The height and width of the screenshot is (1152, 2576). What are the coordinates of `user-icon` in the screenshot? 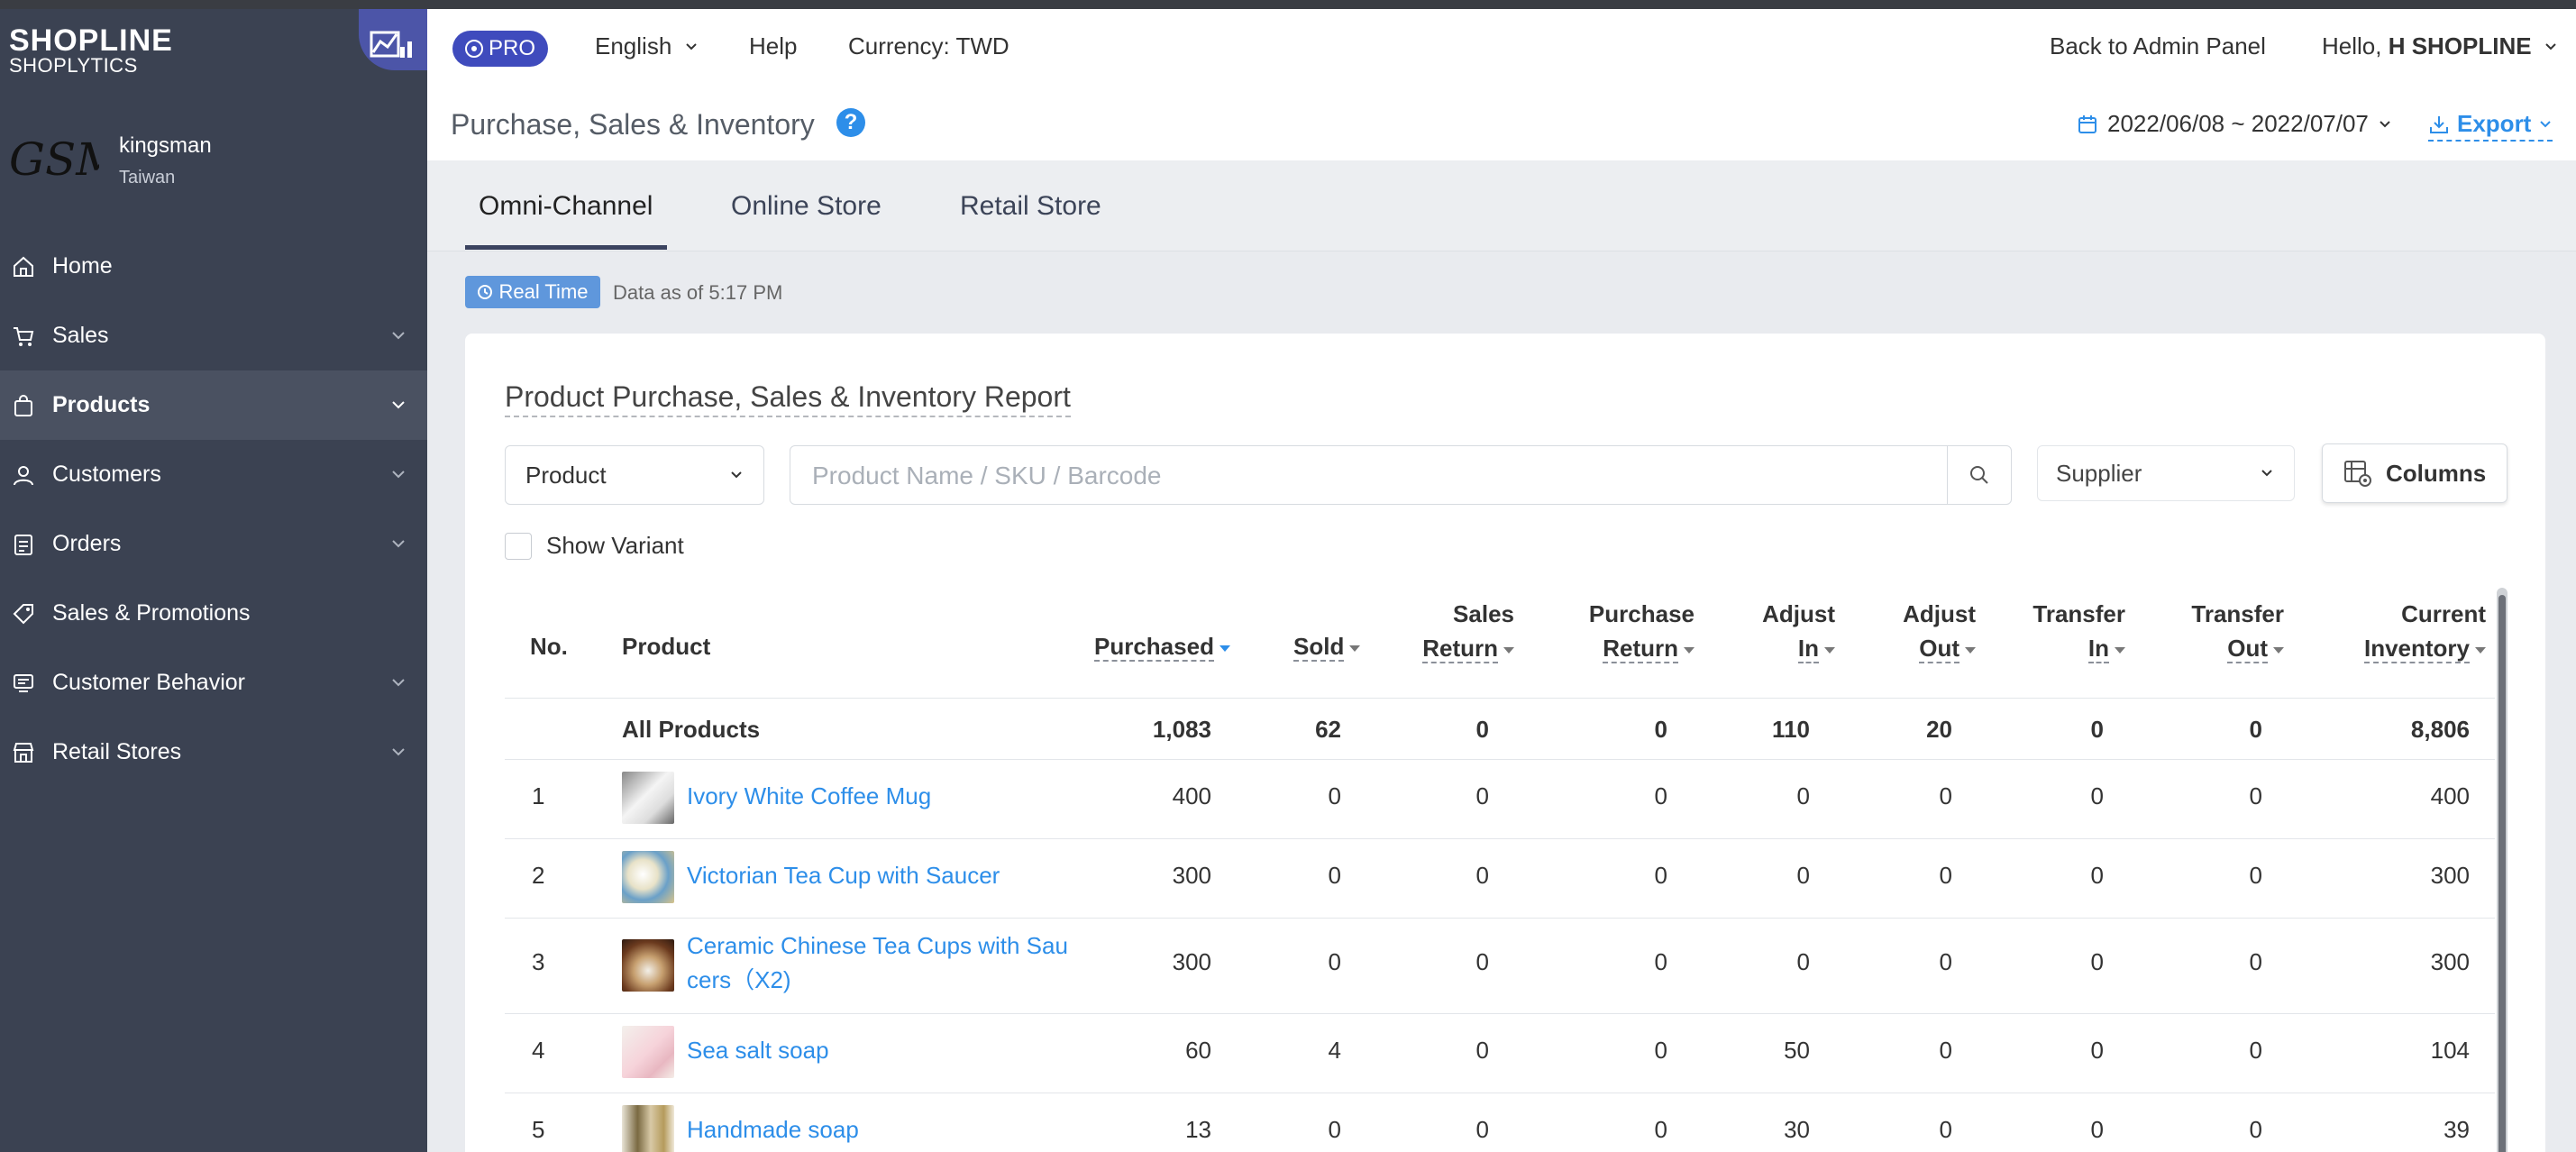 It's located at (23, 475).